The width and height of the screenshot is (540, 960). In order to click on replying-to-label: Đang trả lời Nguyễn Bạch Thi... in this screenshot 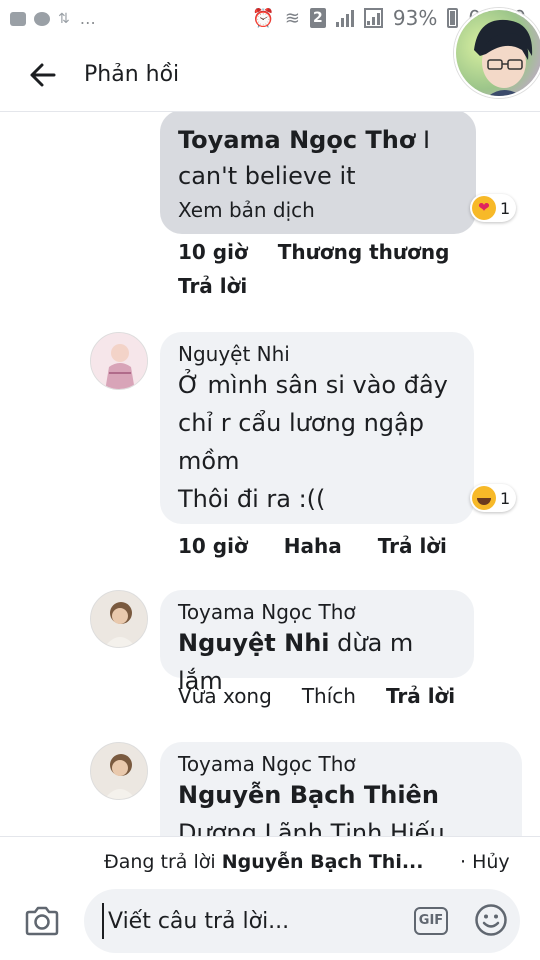, I will do `click(264, 862)`.